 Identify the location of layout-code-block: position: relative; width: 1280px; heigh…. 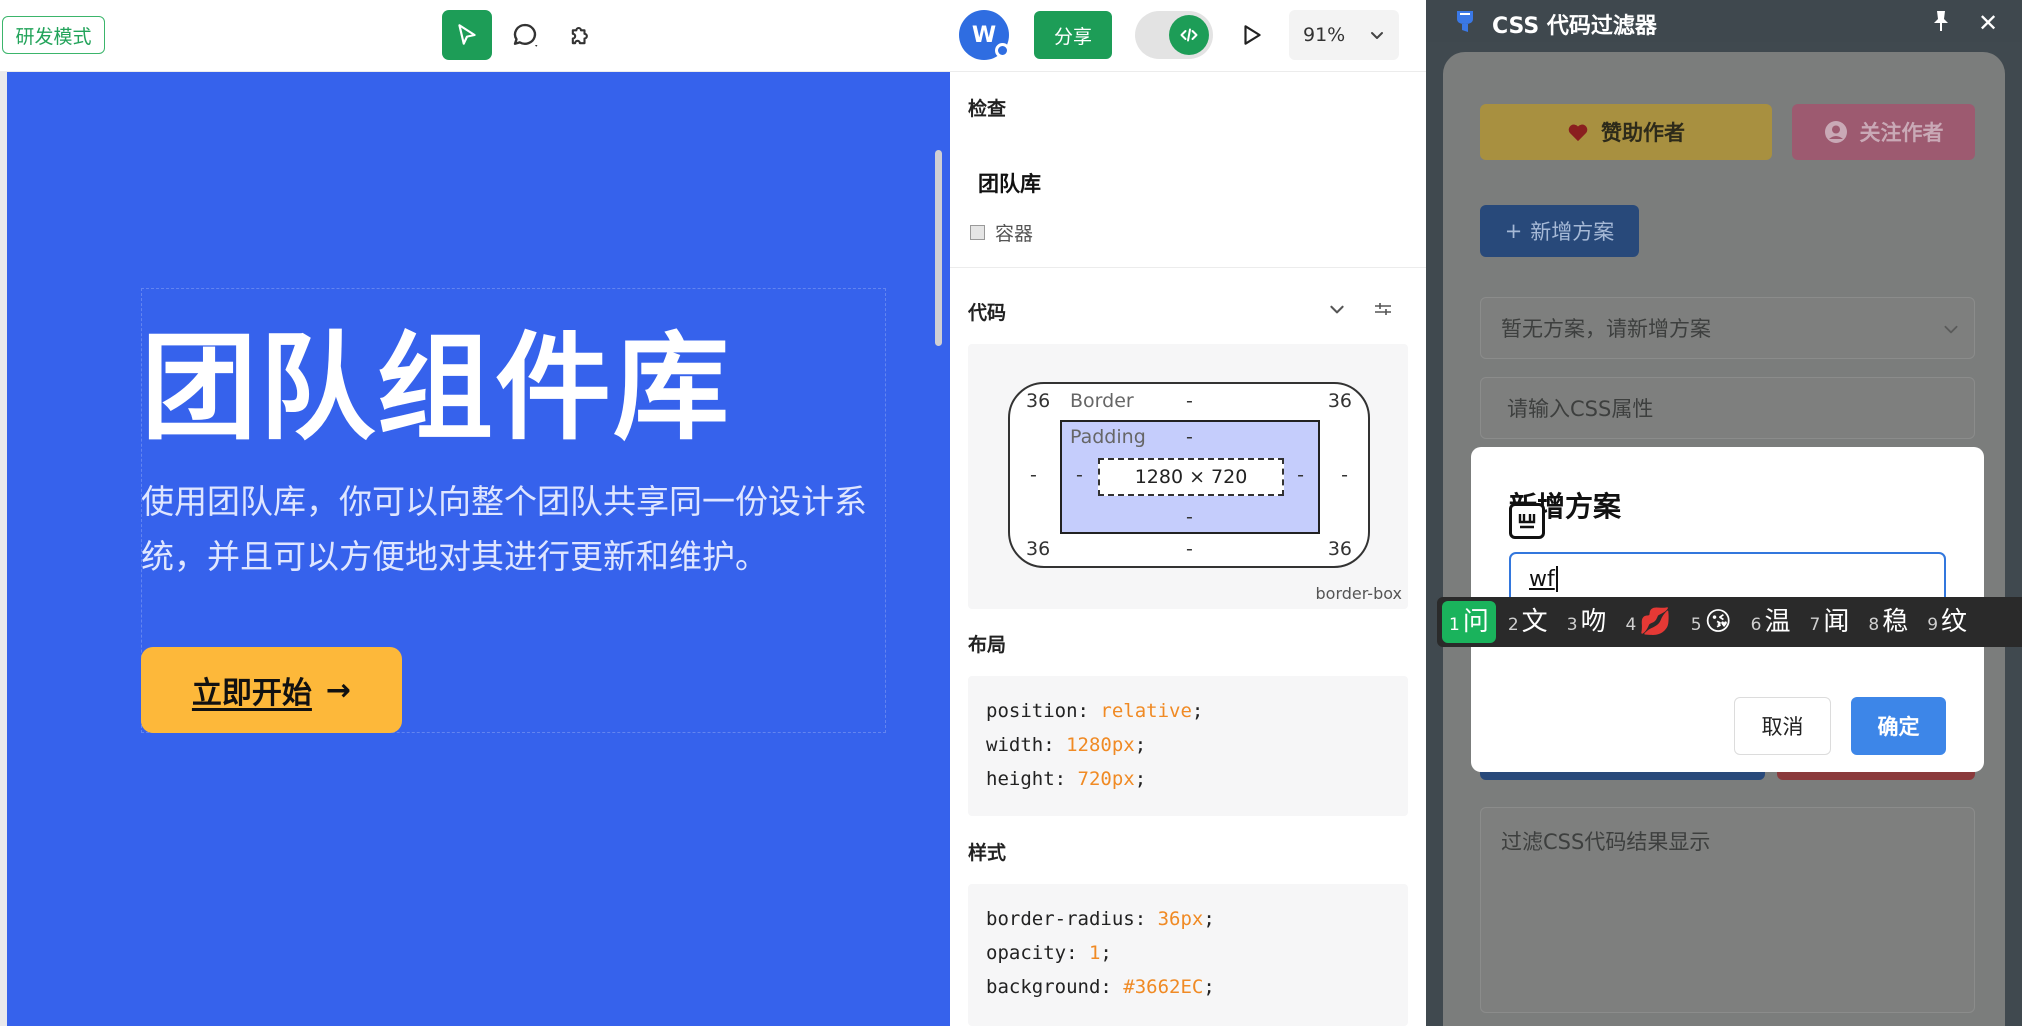
(1188, 746).